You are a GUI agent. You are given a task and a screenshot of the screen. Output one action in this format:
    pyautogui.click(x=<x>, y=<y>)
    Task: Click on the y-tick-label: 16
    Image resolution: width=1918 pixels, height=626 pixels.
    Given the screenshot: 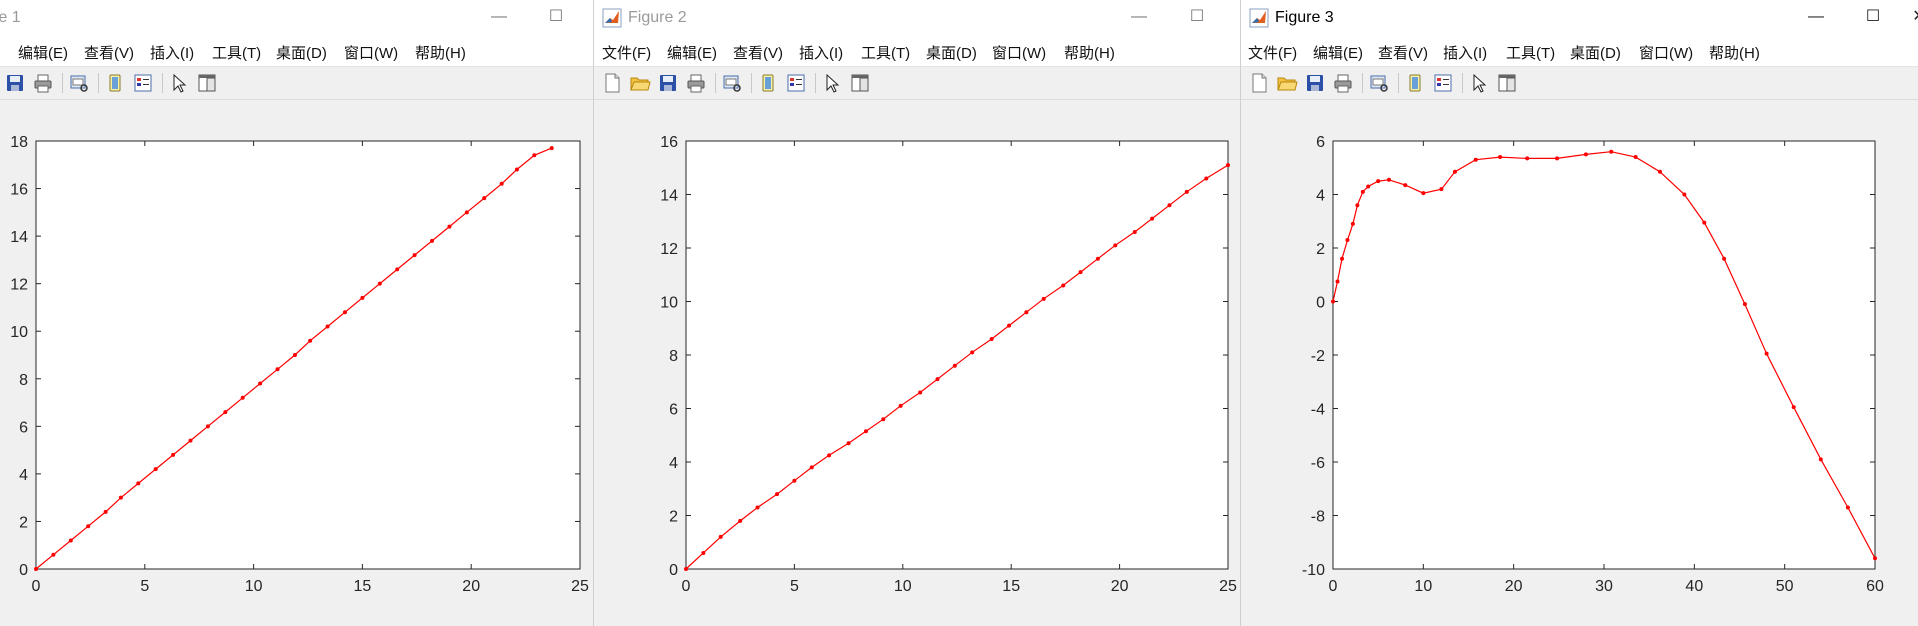 What is the action you would take?
    pyautogui.click(x=669, y=142)
    